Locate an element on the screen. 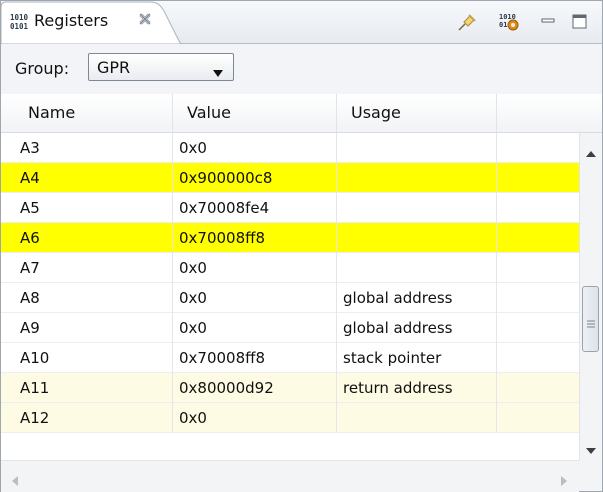 Image resolution: width=603 pixels, height=492 pixels. register-usage-cell: return address is located at coordinates (417, 388).